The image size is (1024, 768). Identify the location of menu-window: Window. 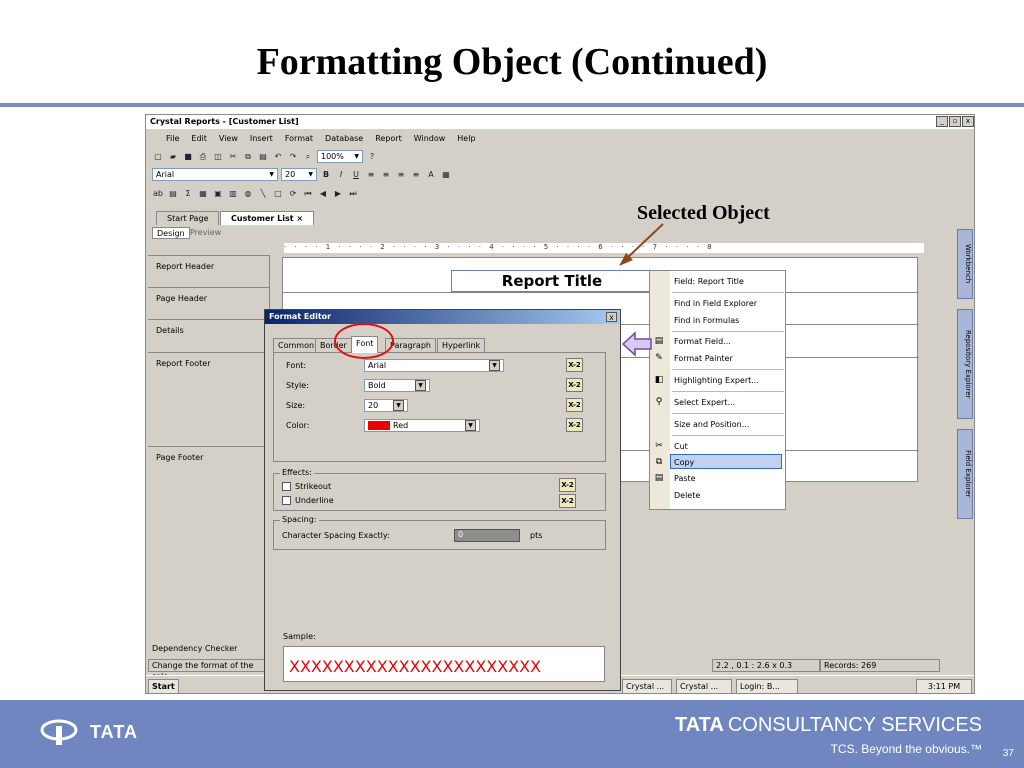
(430, 138).